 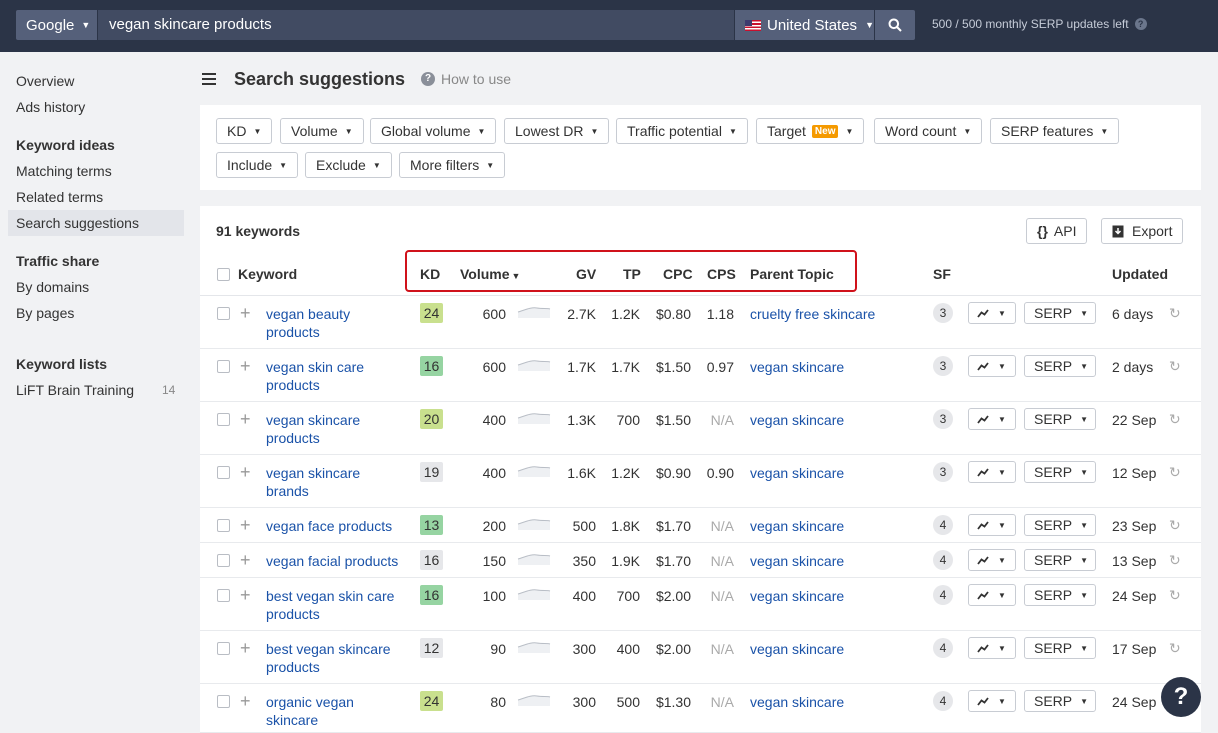 What do you see at coordinates (336, 561) in the screenshot?
I see `keyword-link: vegan facial products` at bounding box center [336, 561].